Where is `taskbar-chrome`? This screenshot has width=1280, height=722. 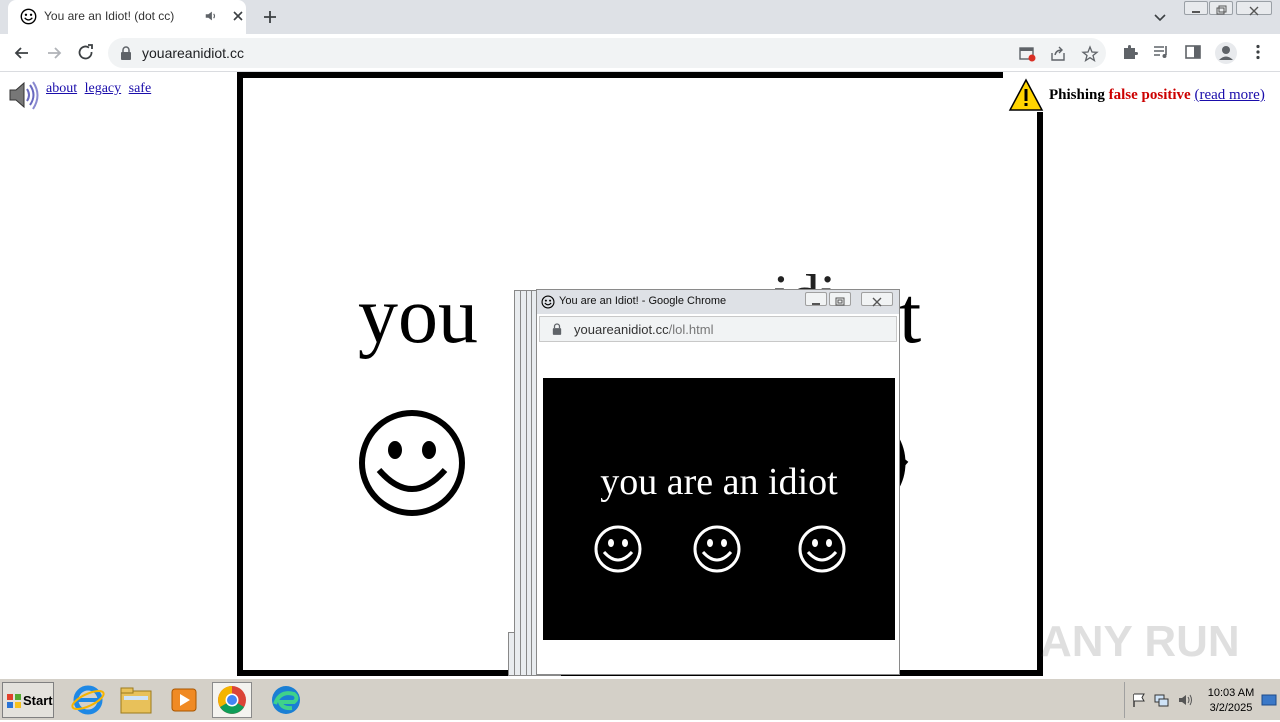 taskbar-chrome is located at coordinates (232, 700).